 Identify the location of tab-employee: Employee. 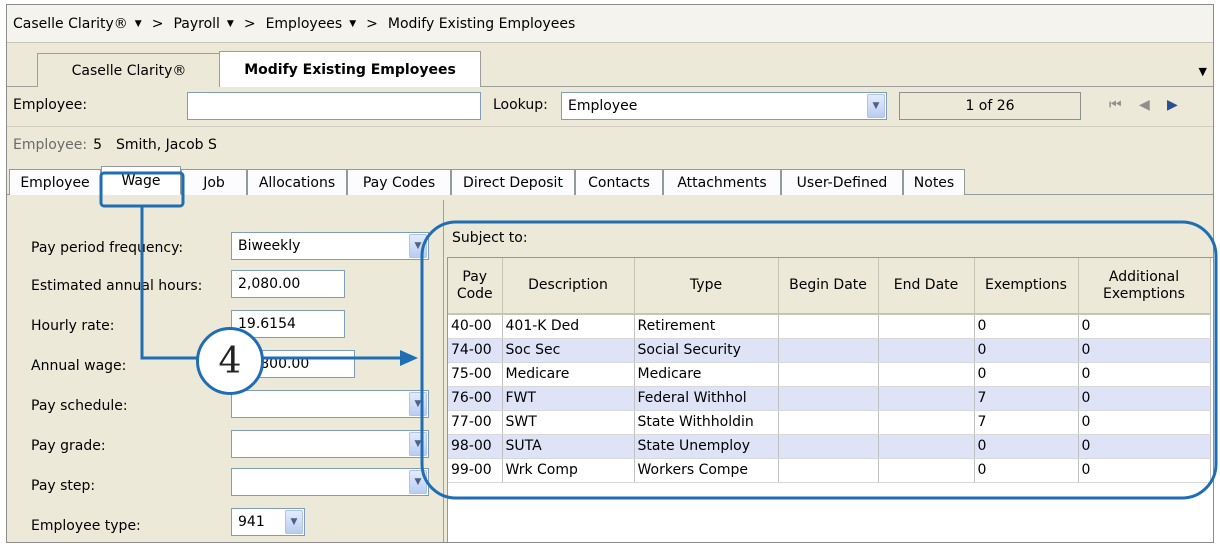
(55, 182).